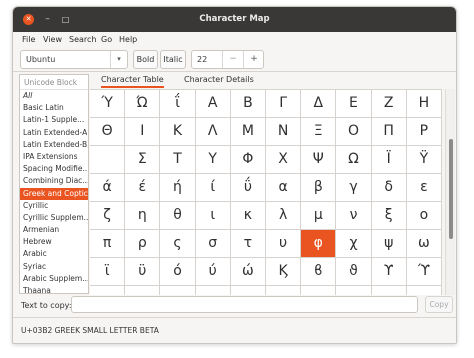 This screenshot has height=358, width=474. I want to click on character-cell: Ϗ, so click(284, 272).